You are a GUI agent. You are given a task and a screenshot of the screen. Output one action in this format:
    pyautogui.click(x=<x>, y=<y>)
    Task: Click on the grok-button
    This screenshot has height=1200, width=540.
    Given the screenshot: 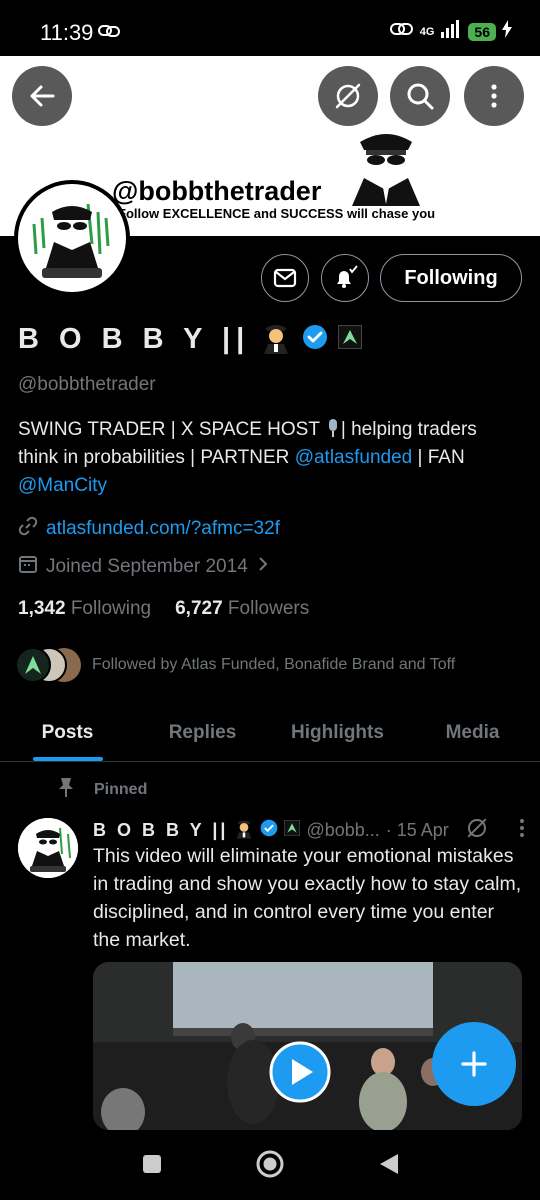 What is the action you would take?
    pyautogui.click(x=348, y=96)
    